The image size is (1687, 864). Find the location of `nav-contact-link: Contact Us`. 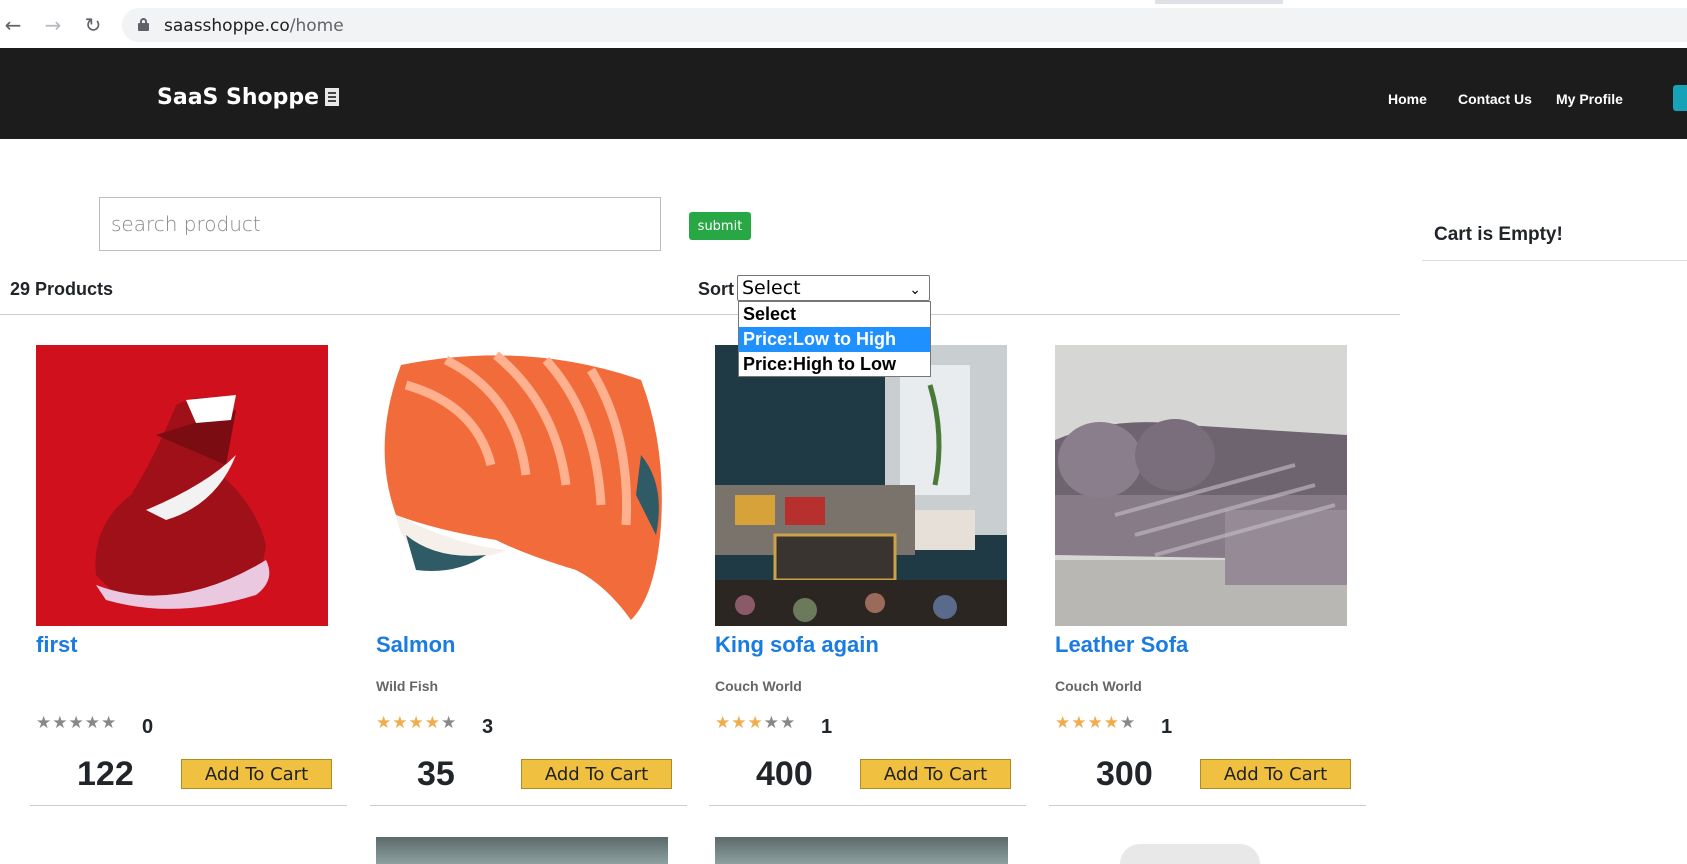

nav-contact-link: Contact Us is located at coordinates (1495, 99).